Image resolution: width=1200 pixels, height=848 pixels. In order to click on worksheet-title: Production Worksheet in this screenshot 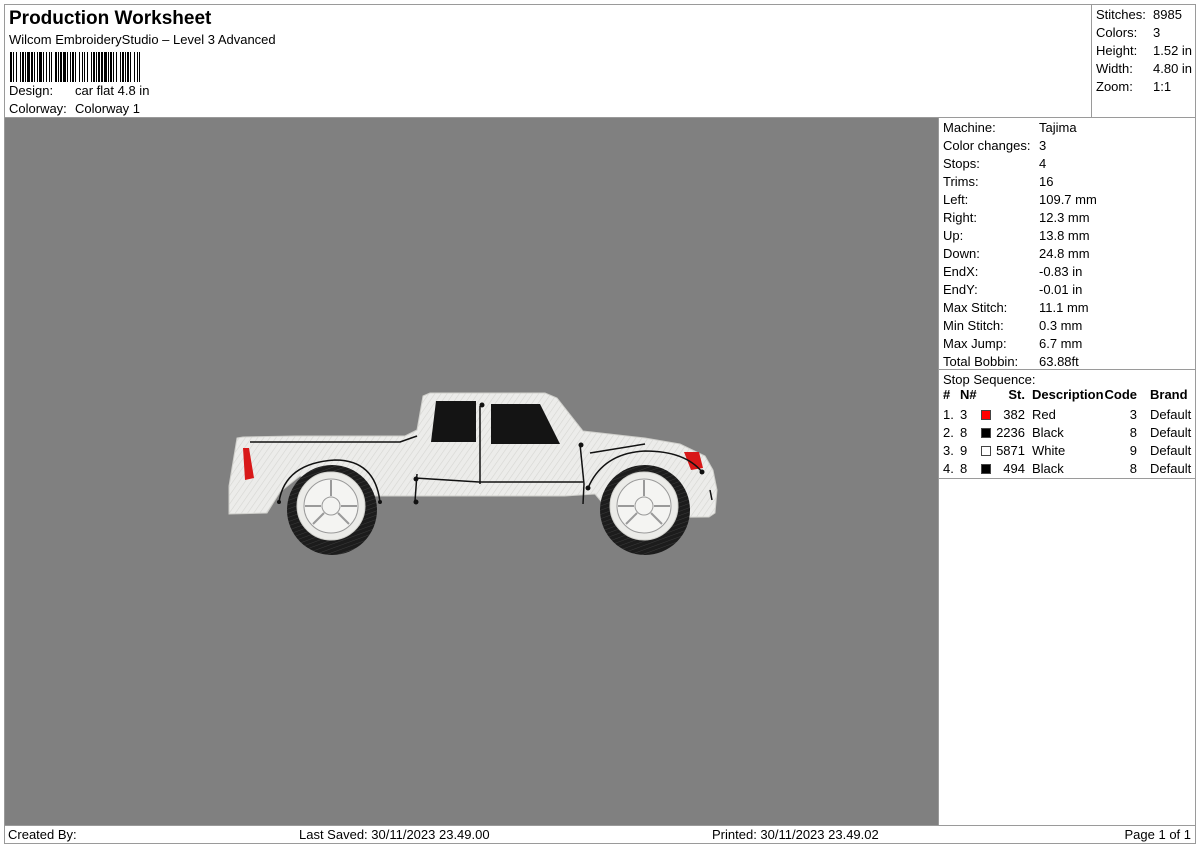, I will do `click(110, 18)`.